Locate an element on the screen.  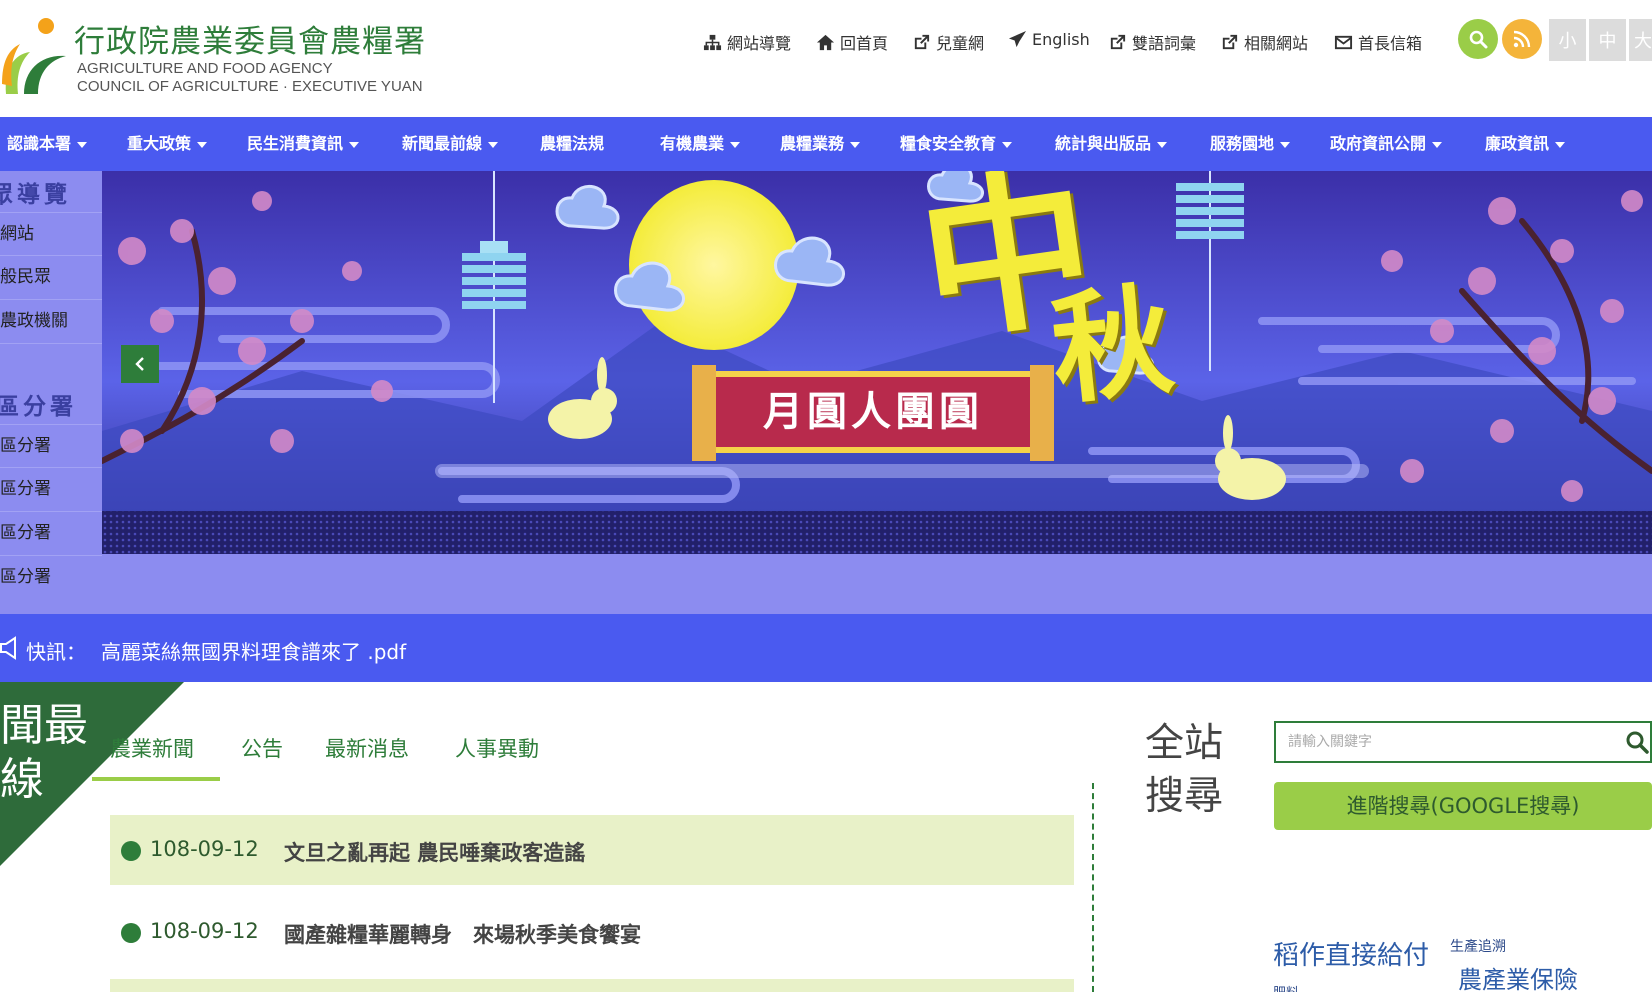
nav-item-consumer-info: 民生消費資訊 is located at coordinates (303, 144).